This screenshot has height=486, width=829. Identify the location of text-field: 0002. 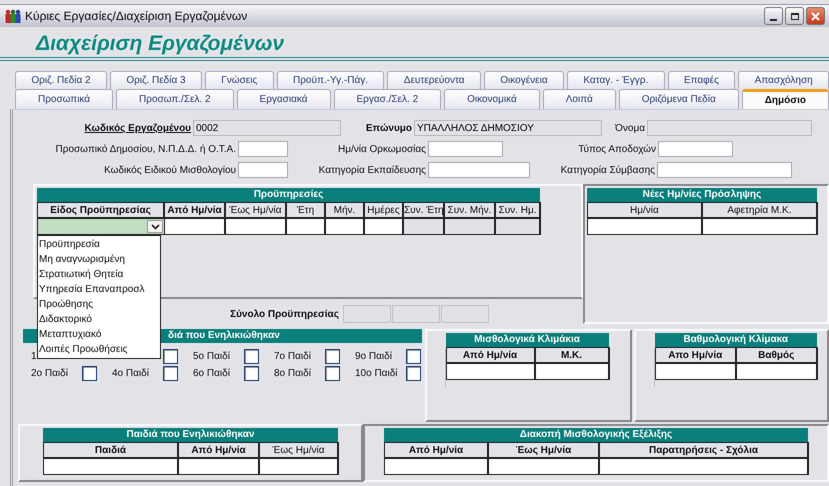
(267, 128).